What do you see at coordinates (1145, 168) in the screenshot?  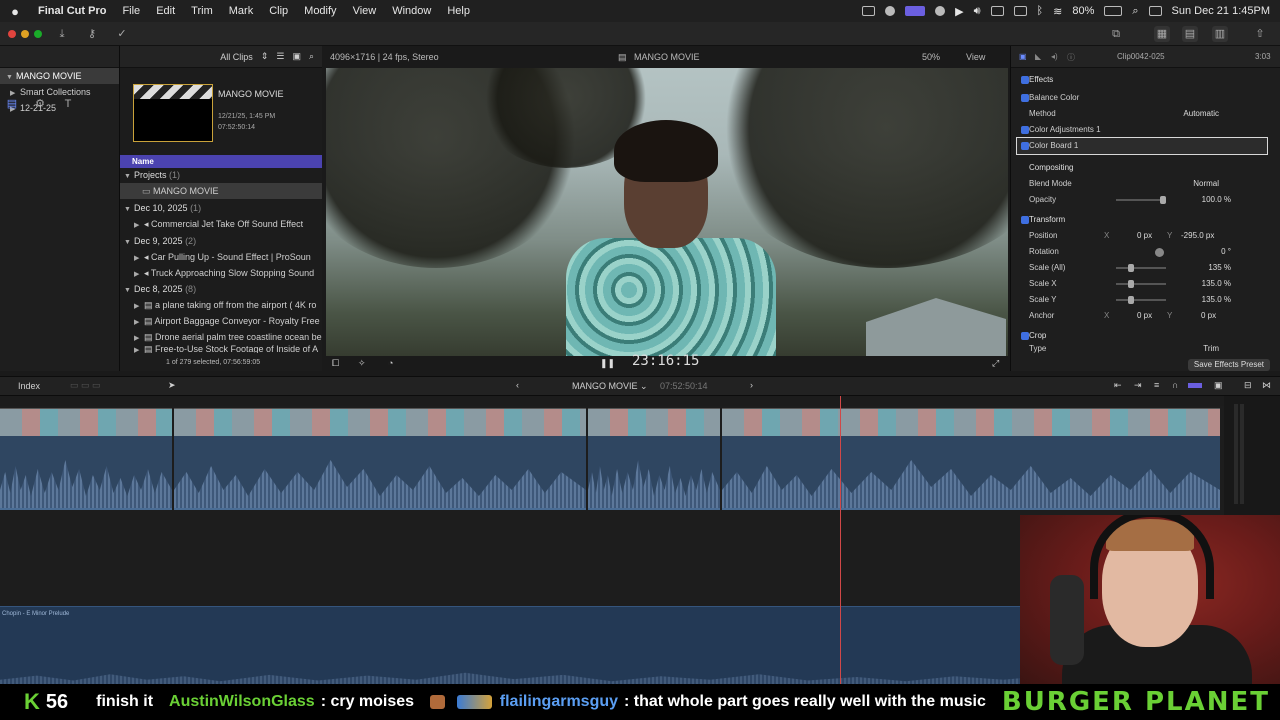 I see `compositing-section: Compositing` at bounding box center [1145, 168].